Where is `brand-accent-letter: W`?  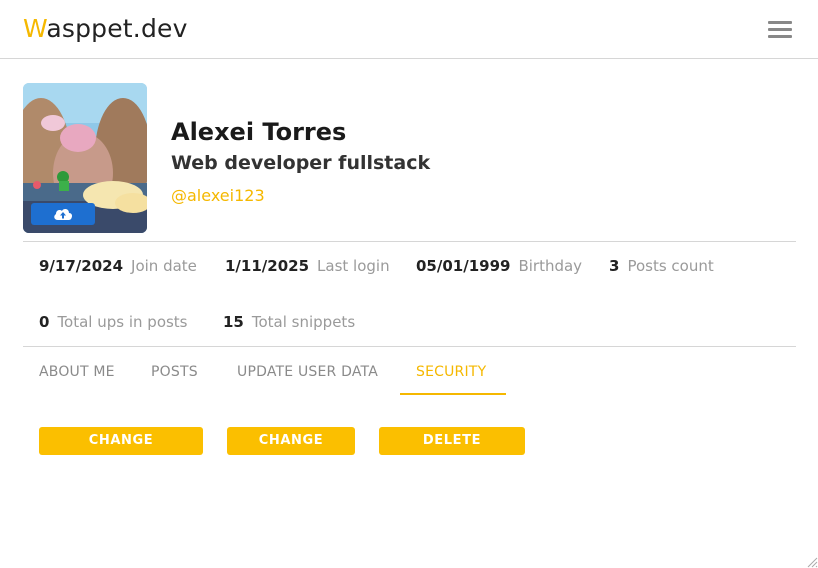 brand-accent-letter: W is located at coordinates (35, 28).